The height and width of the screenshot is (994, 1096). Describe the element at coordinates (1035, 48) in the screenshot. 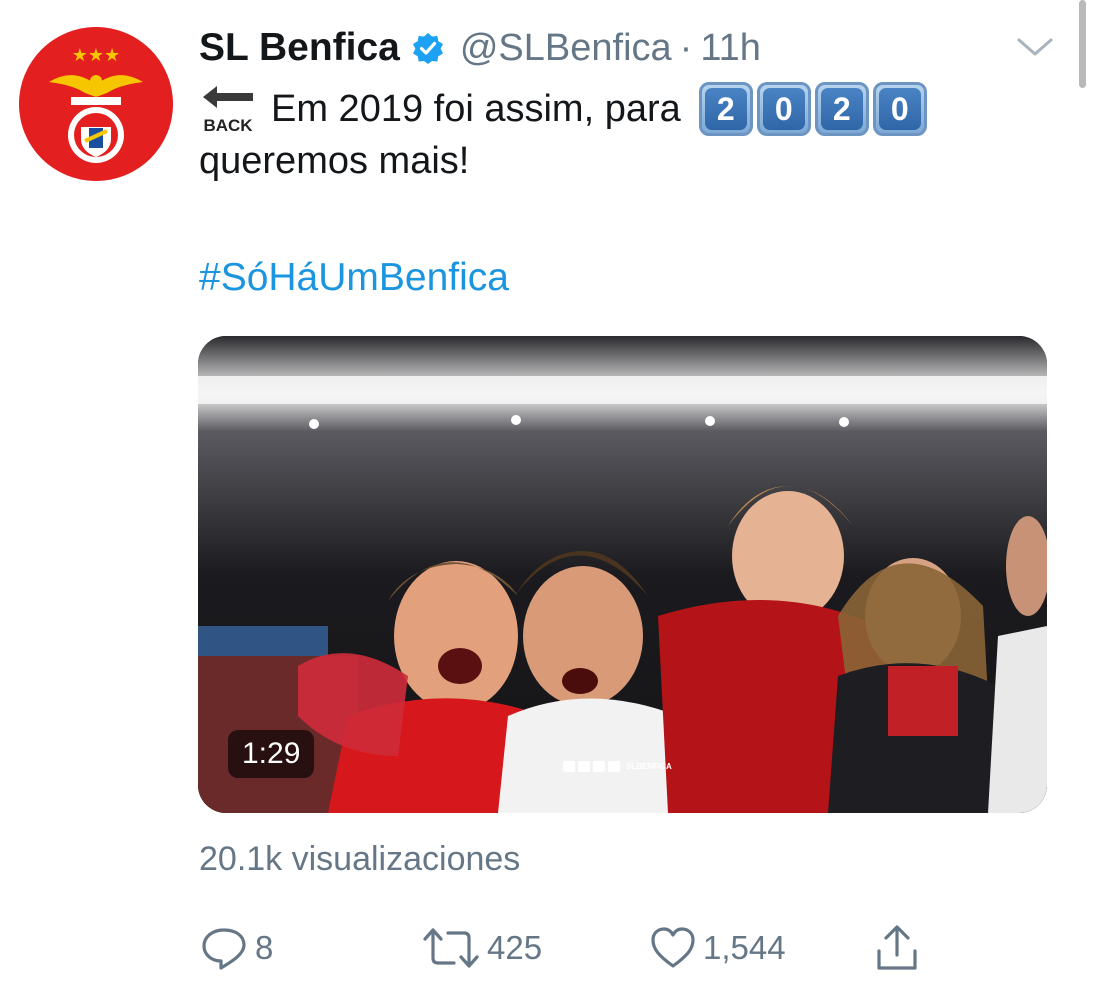

I see `chevron-down-icon` at that location.